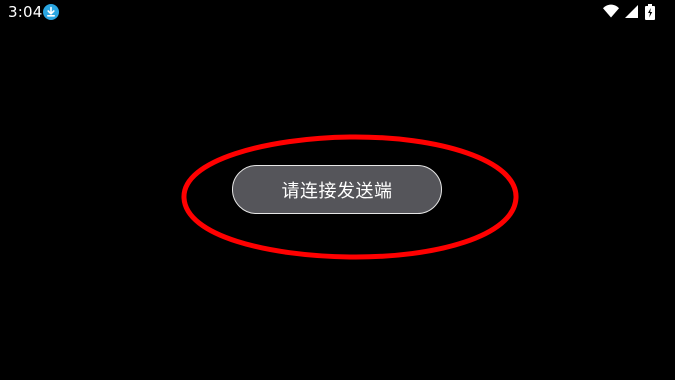 This screenshot has height=380, width=675. Describe the element at coordinates (25, 12) in the screenshot. I see `status-clock: 3:04` at that location.